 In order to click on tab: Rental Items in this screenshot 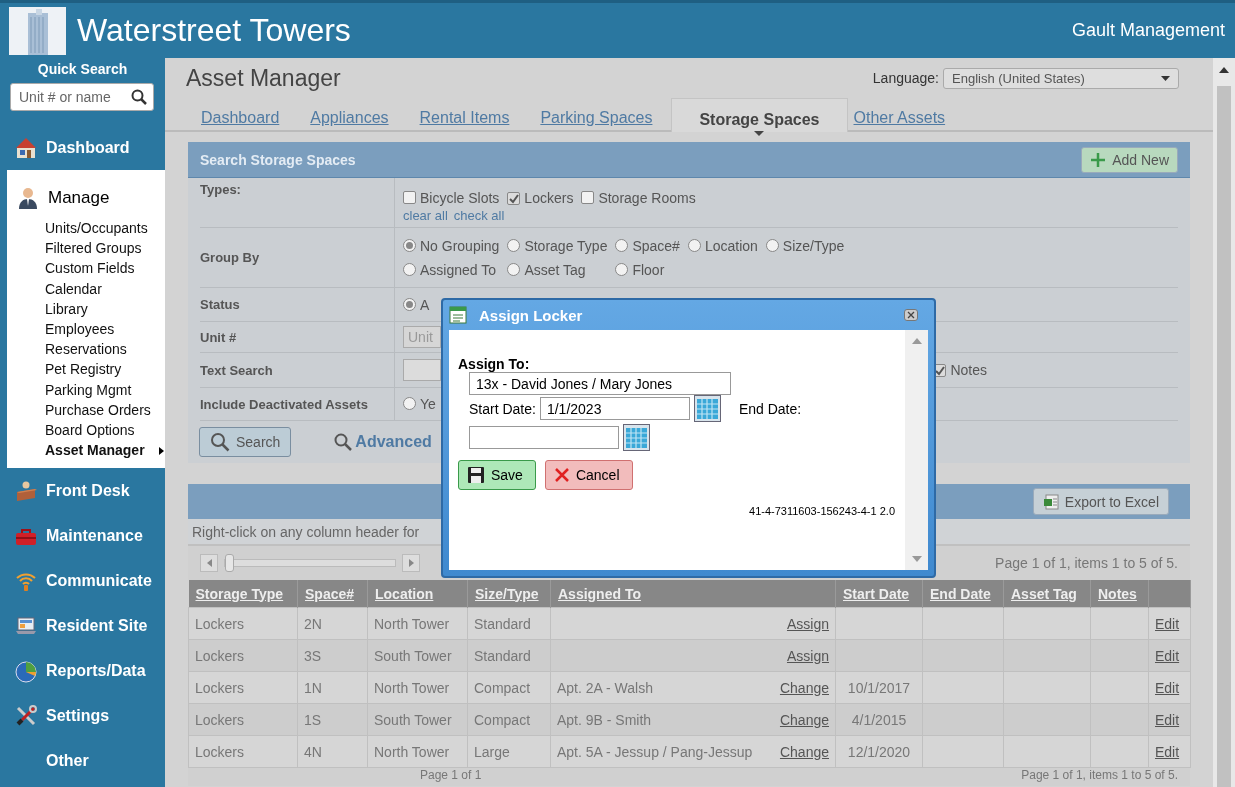, I will do `click(470, 119)`.